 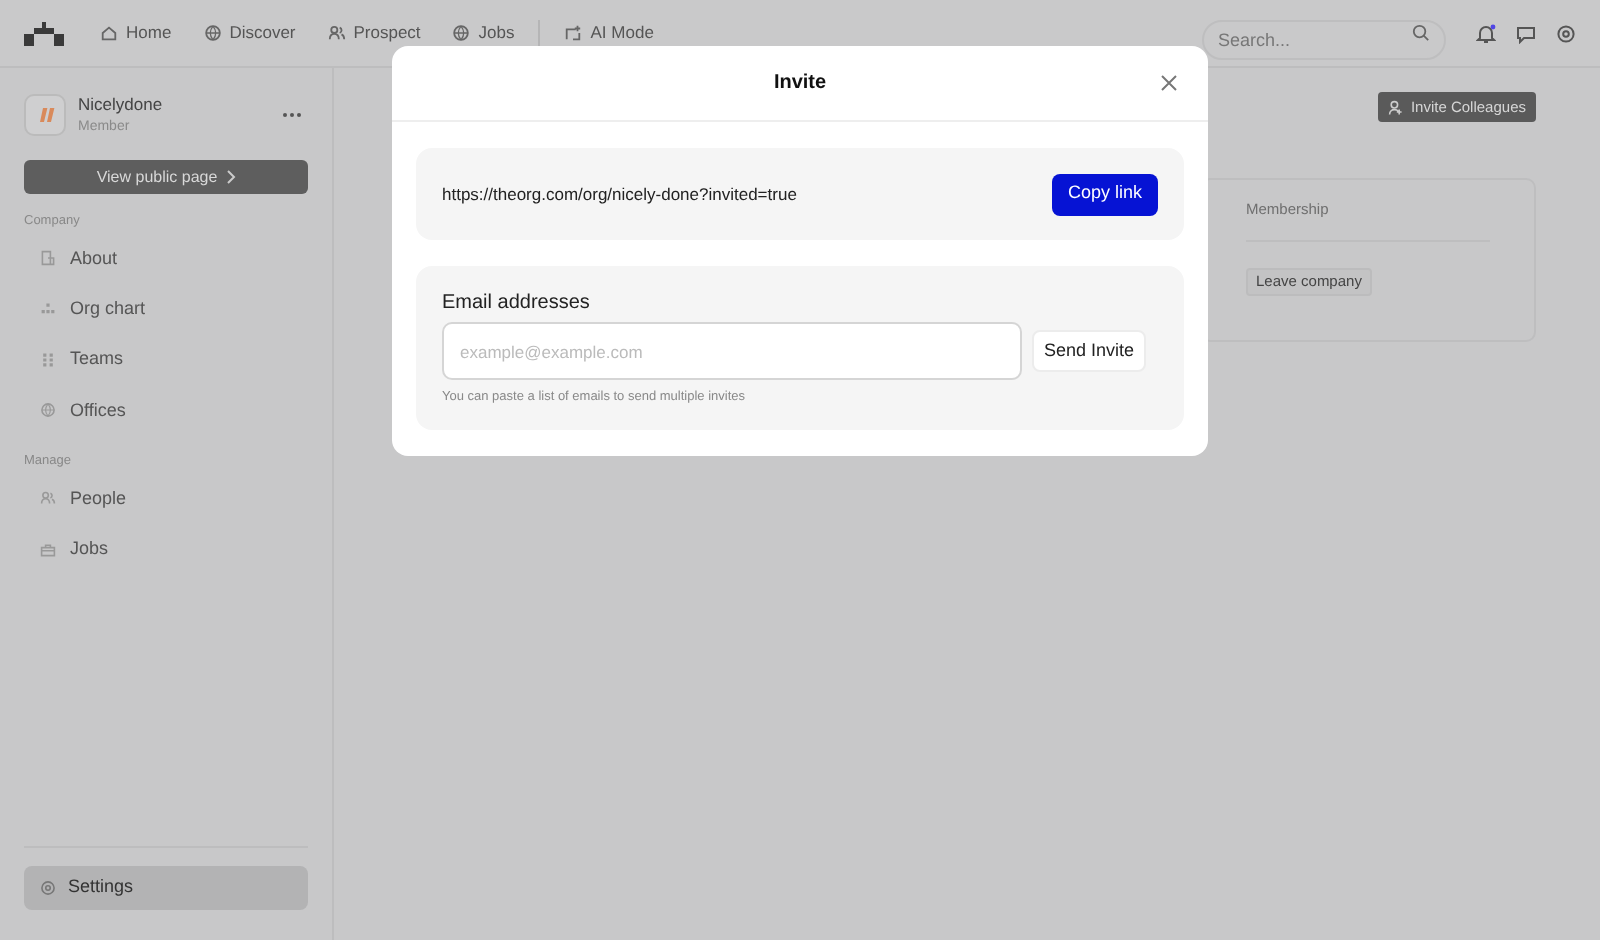 I want to click on sidebar-item: About, so click(x=166, y=259).